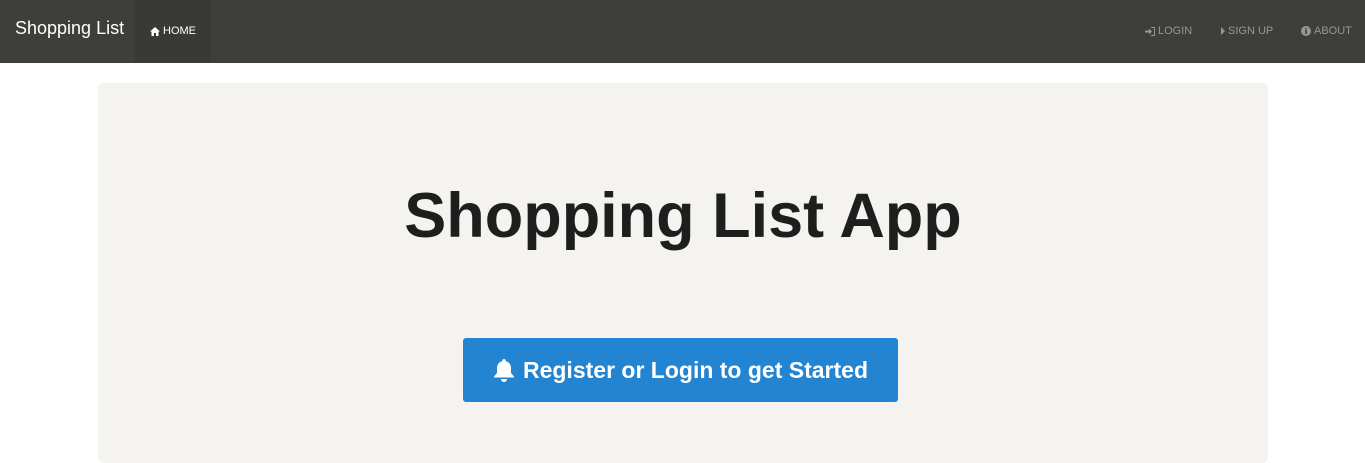 The height and width of the screenshot is (463, 1365). Describe the element at coordinates (1175, 31) in the screenshot. I see `nav-login-label: LOGIN` at that location.